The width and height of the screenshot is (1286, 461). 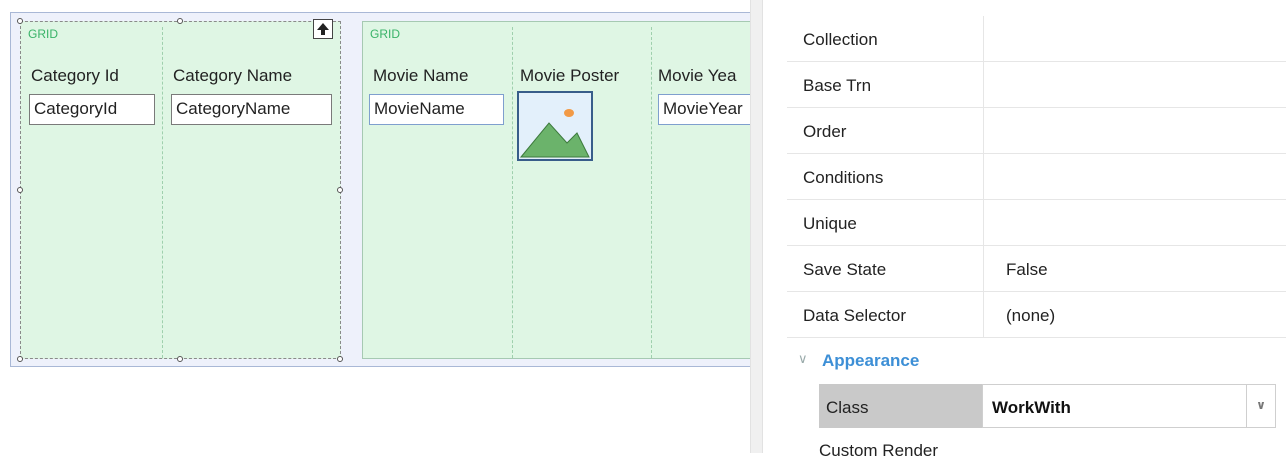 I want to click on resize-handle-bottom-left, so click(x=20, y=359).